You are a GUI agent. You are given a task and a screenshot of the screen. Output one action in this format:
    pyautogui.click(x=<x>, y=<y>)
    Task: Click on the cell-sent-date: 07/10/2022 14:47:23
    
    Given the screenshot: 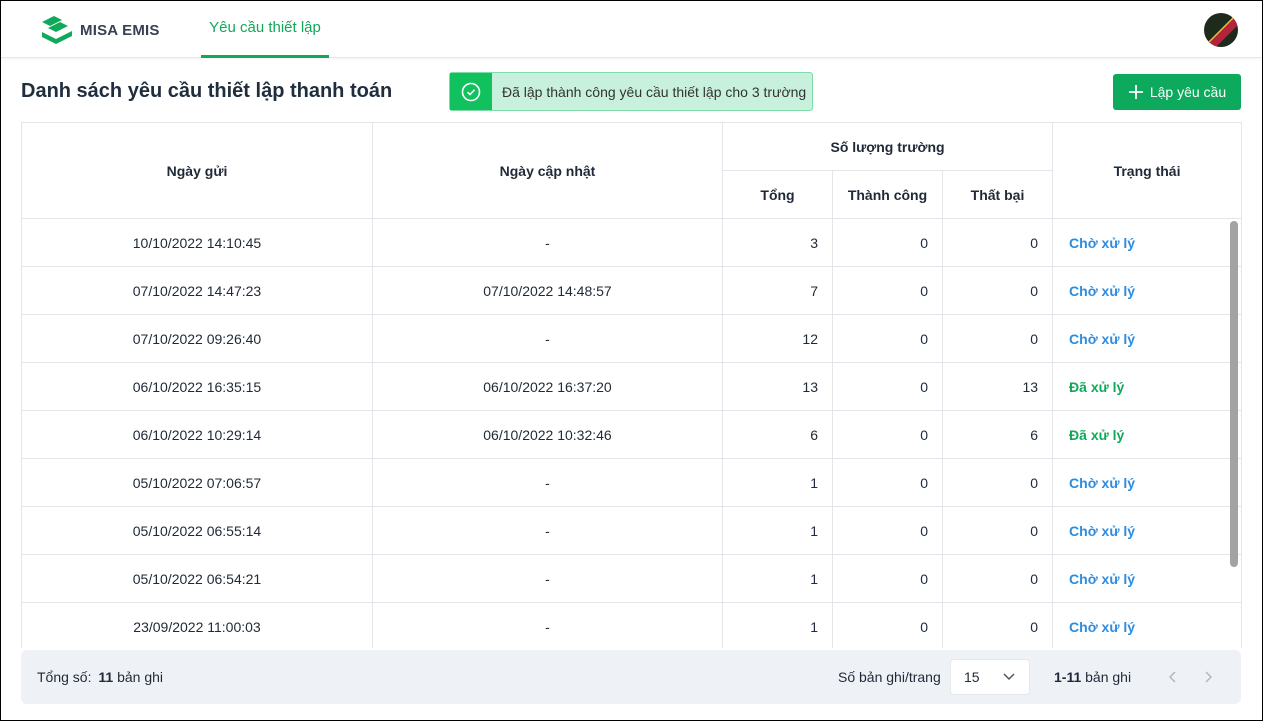 What is the action you would take?
    pyautogui.click(x=197, y=290)
    